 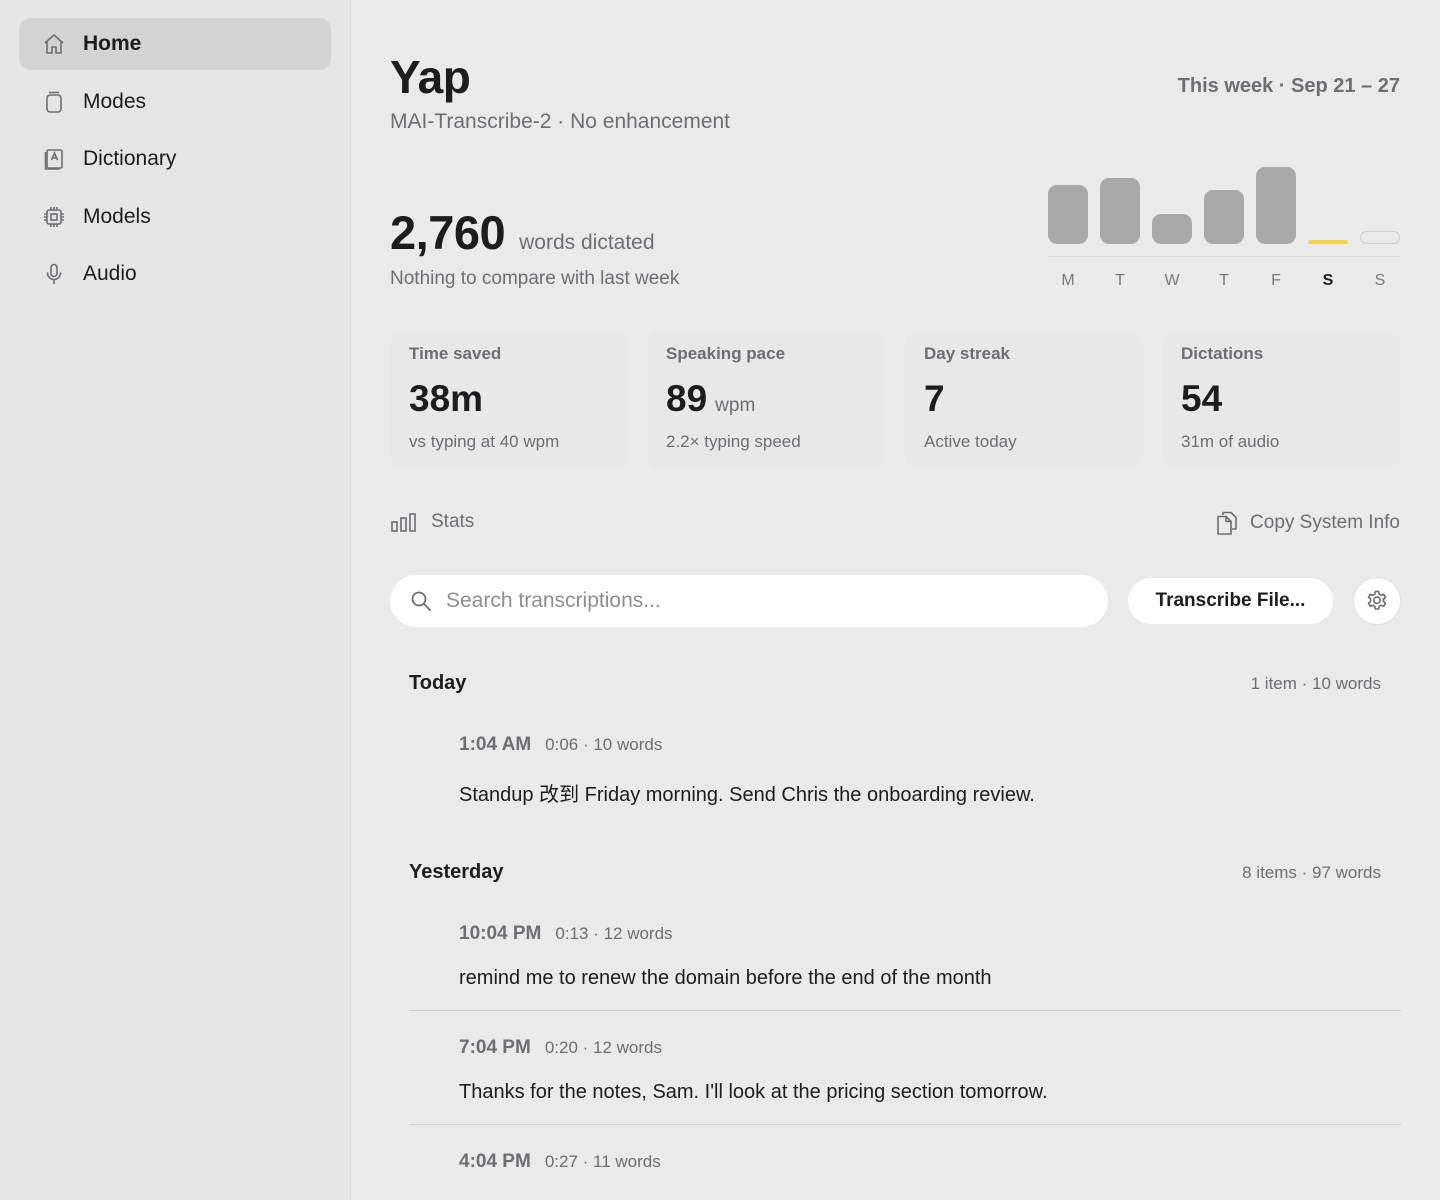 I want to click on entry-duration: 0:13 · 12 words, so click(x=614, y=933).